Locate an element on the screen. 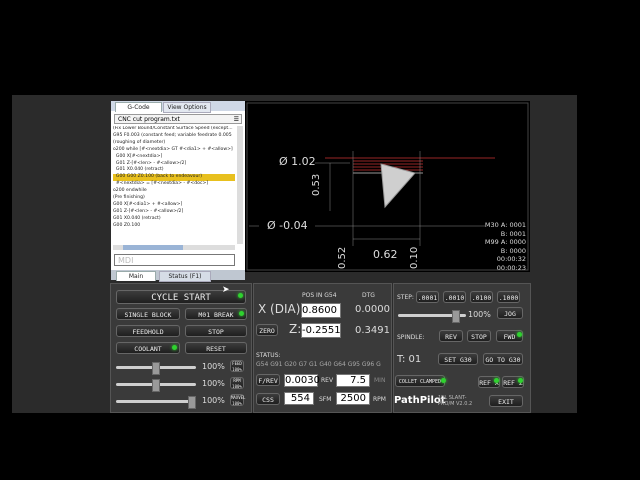  z-dtg-value: 0.3491 is located at coordinates (372, 330).